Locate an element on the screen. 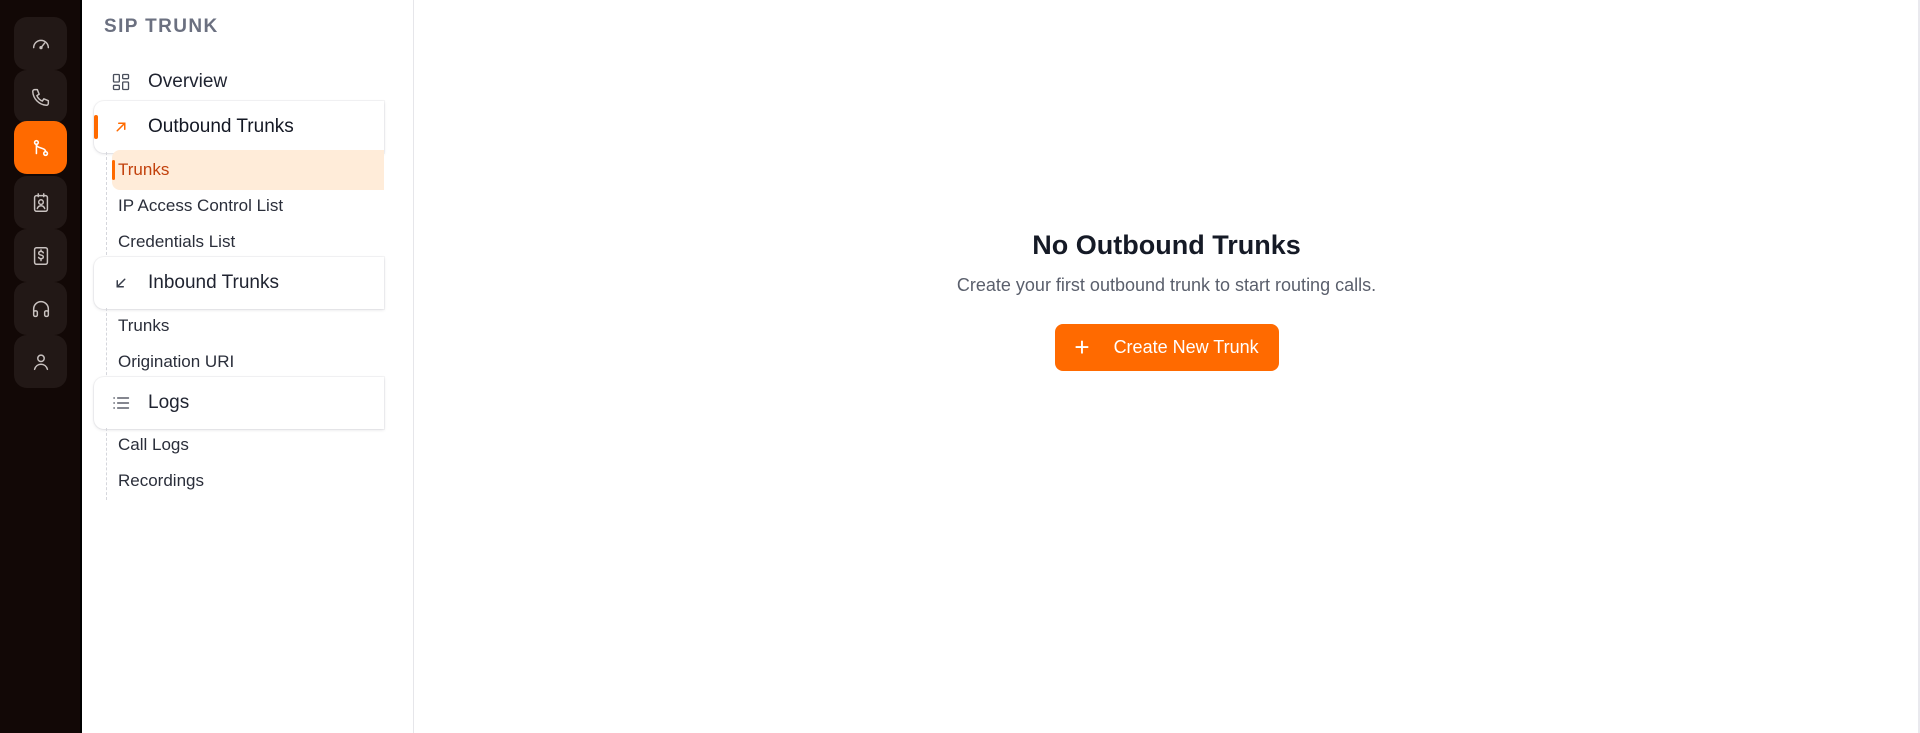 The width and height of the screenshot is (1920, 733). sub-item-ip-access-control-list: IP Access Control List is located at coordinates (251, 206).